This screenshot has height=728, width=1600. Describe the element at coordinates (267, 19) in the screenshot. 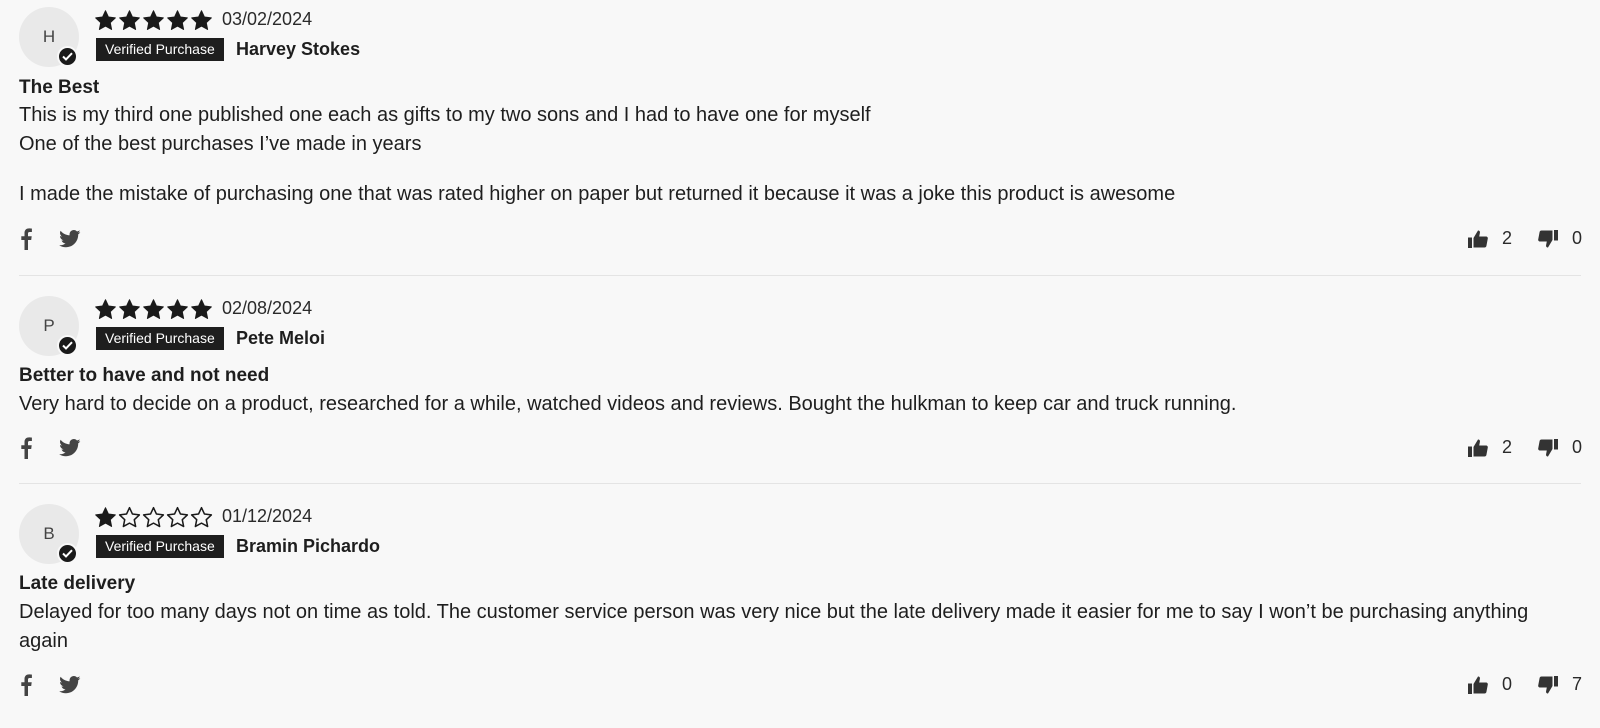

I see `review-date: 03/02/2024` at that location.